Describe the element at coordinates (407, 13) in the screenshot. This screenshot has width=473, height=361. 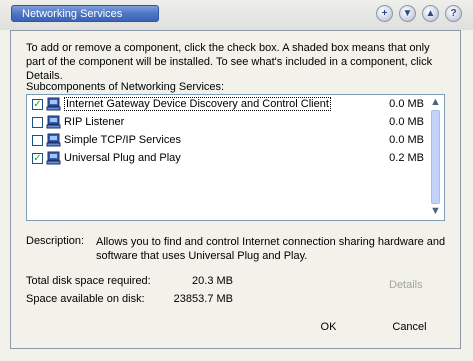
I see `arrow-down-icon: ▼` at that location.